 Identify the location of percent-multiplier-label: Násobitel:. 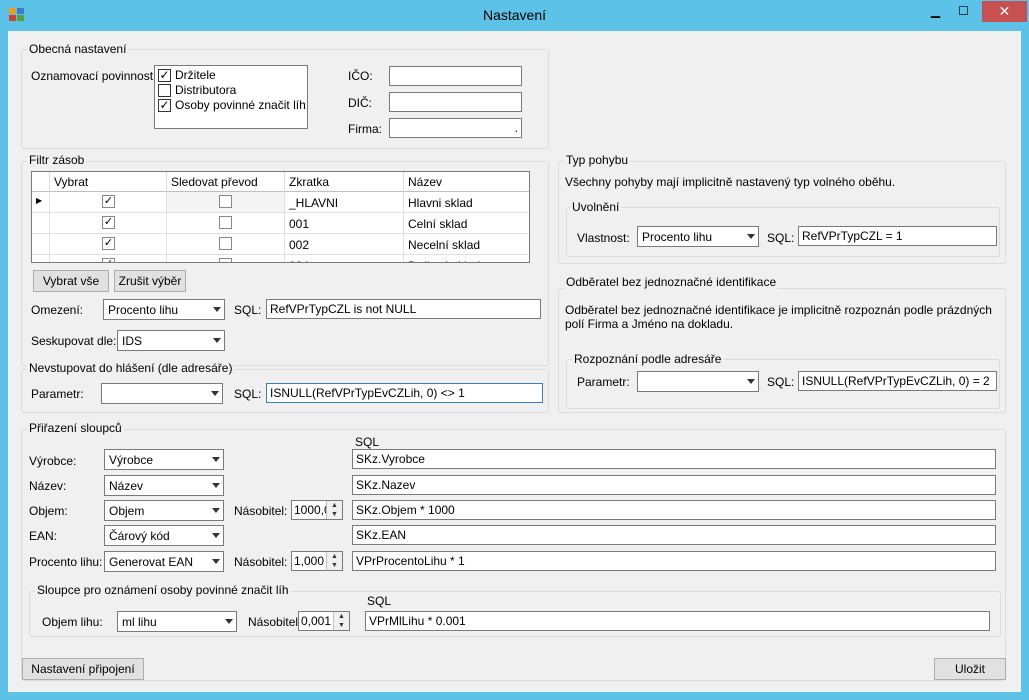
(261, 562).